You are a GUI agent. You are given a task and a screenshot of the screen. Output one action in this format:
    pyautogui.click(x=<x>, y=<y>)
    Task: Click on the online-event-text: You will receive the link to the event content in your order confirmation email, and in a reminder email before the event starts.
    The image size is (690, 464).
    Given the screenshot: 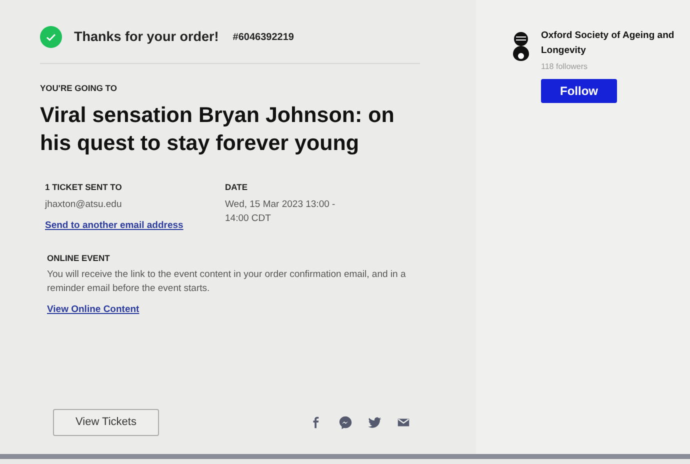 What is the action you would take?
    pyautogui.click(x=227, y=282)
    